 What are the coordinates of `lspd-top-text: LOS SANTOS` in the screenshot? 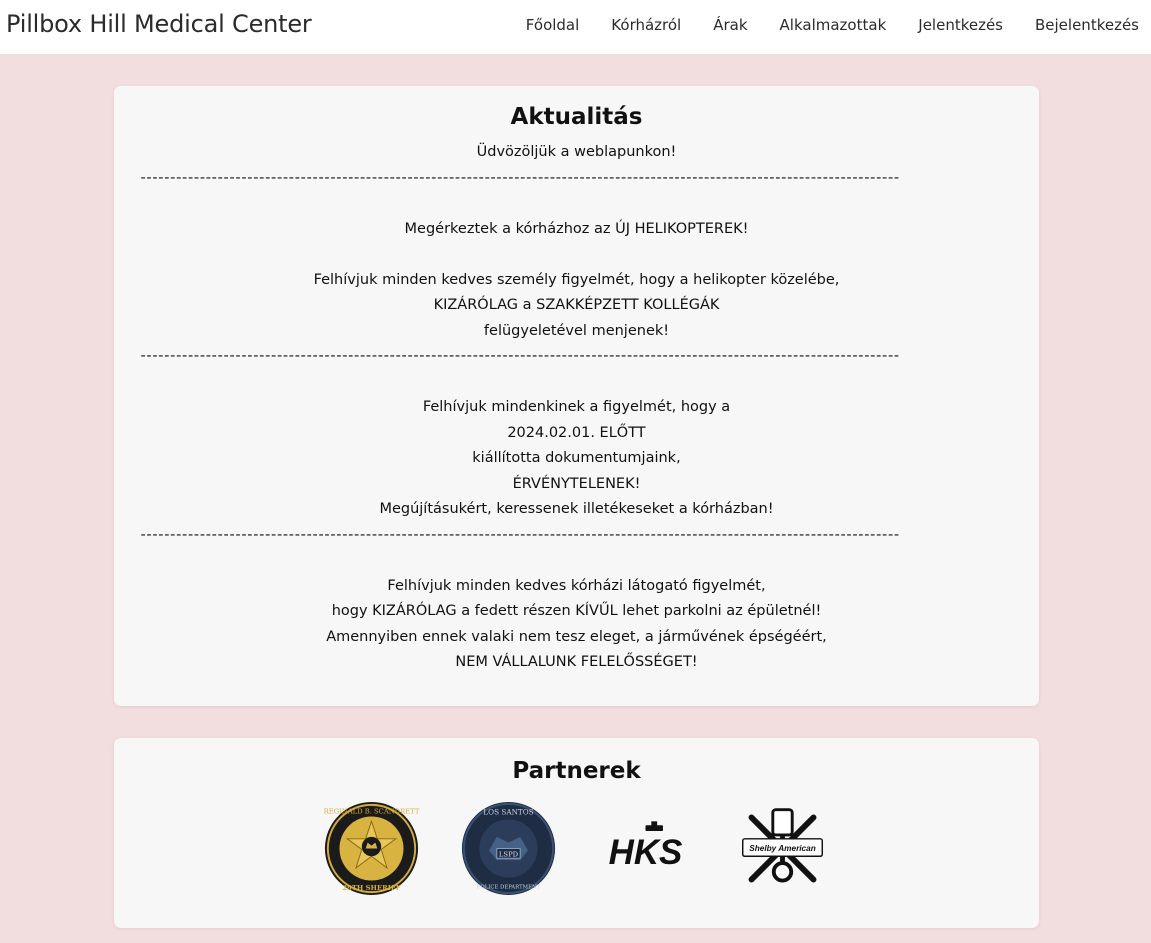 It's located at (508, 812).